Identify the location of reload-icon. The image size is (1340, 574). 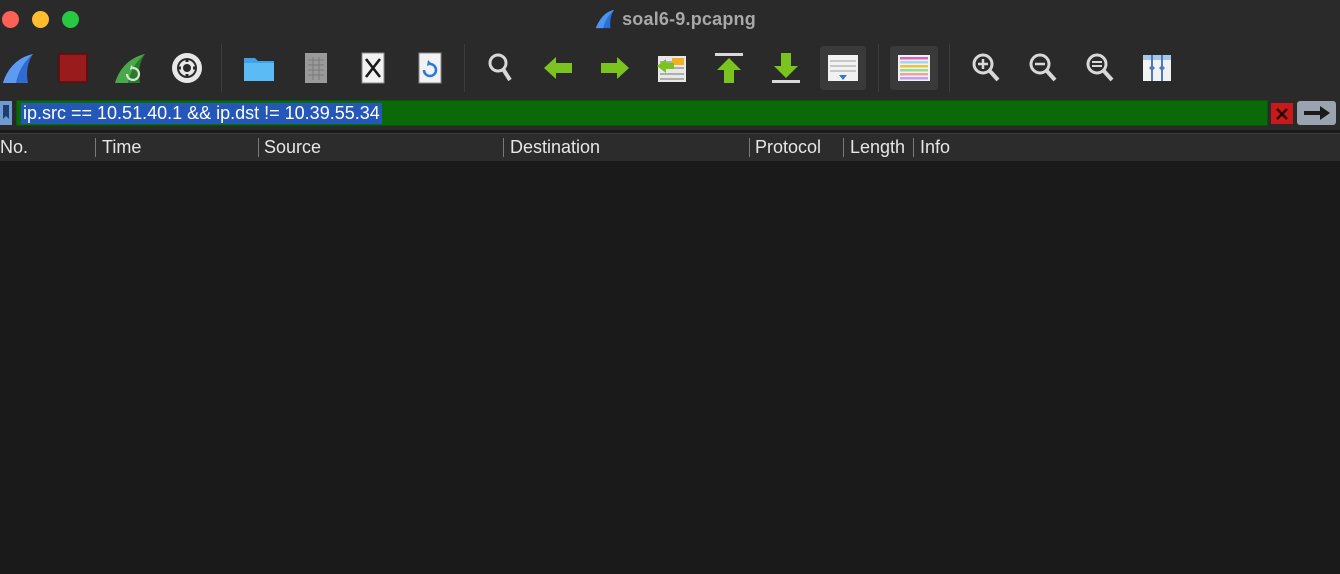
(430, 68).